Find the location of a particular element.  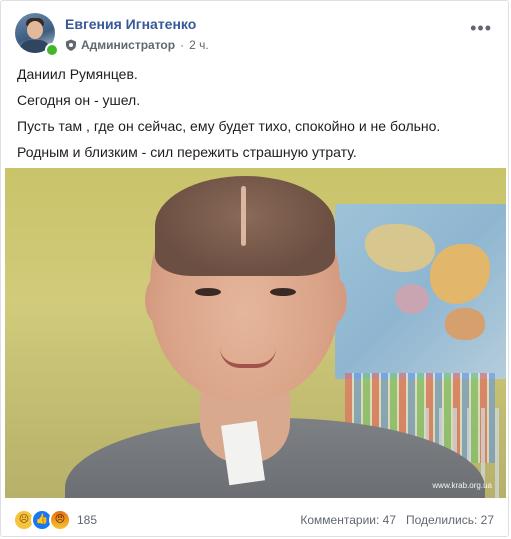

post-meta: Администратор · 2 ч. is located at coordinates (137, 45).